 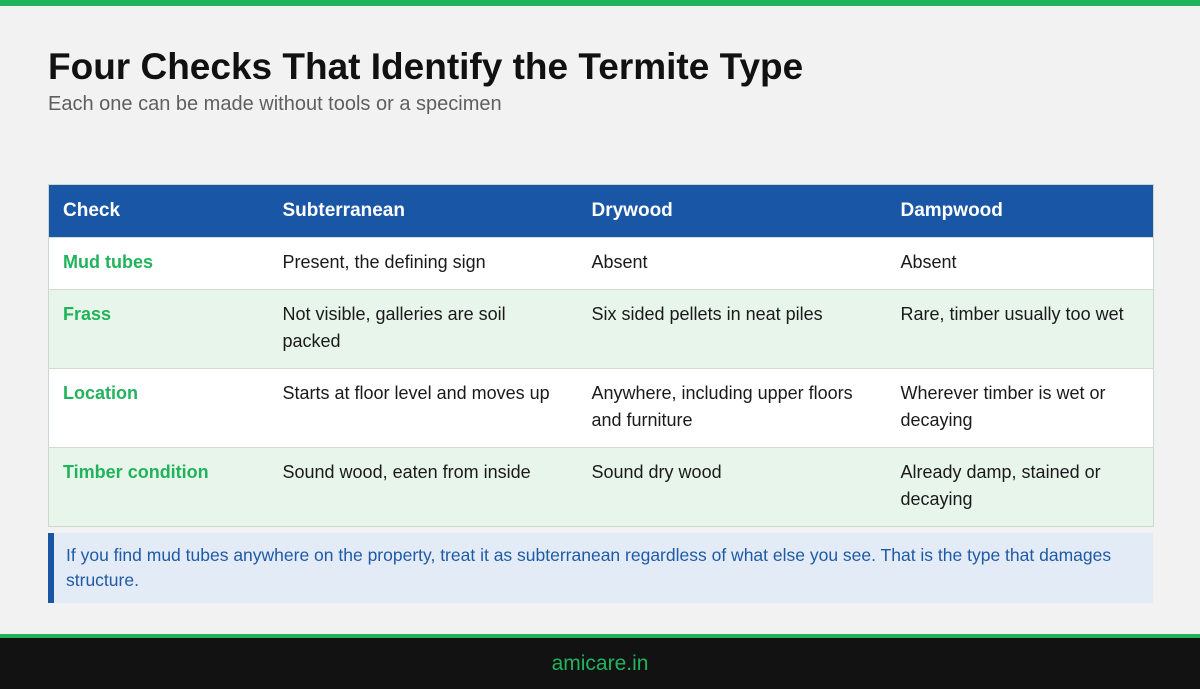 What do you see at coordinates (423, 487) in the screenshot?
I see `cell-subterranean: Sound wood, eaten from inside` at bounding box center [423, 487].